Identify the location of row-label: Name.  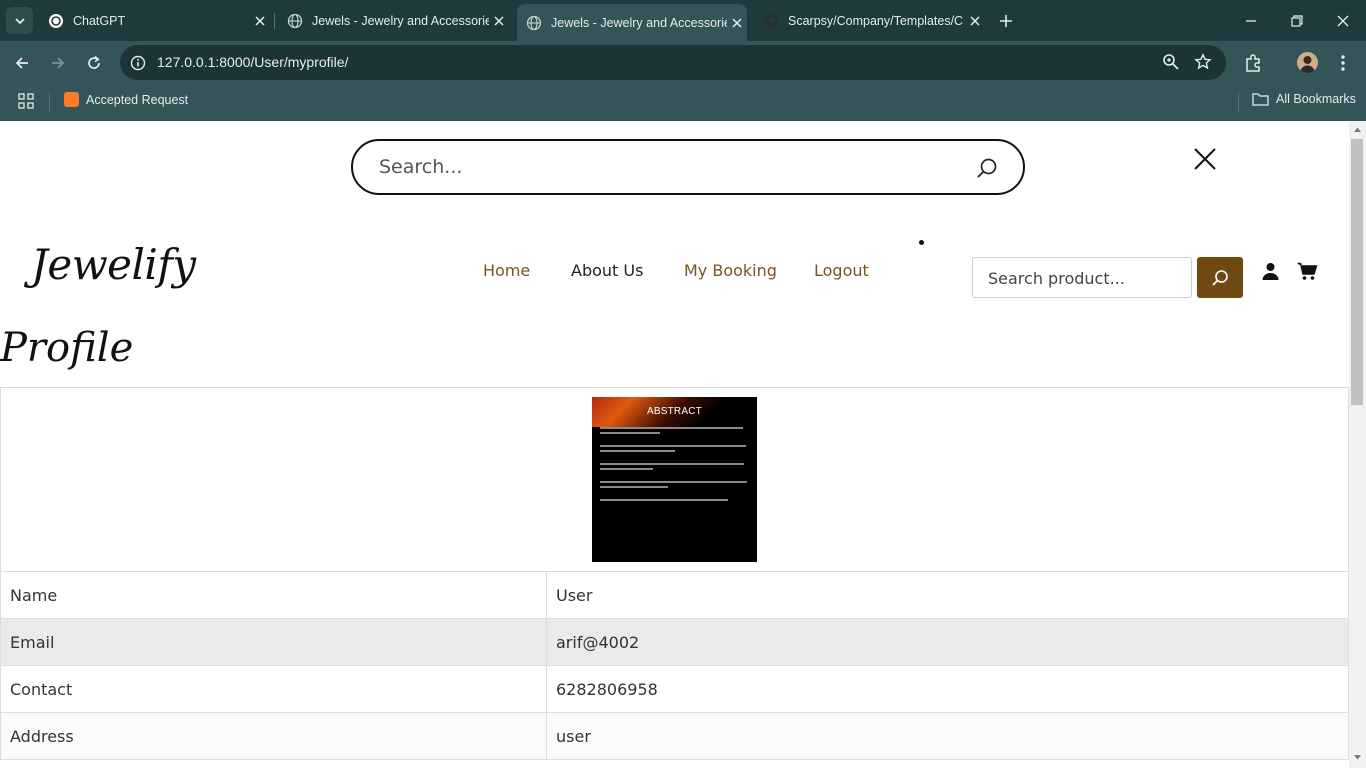
(273, 595).